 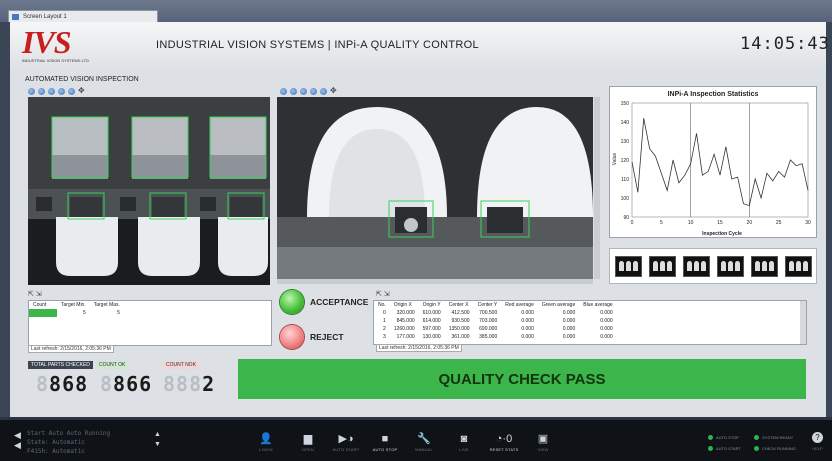 I want to click on table-row: 5 5, so click(x=76, y=313).